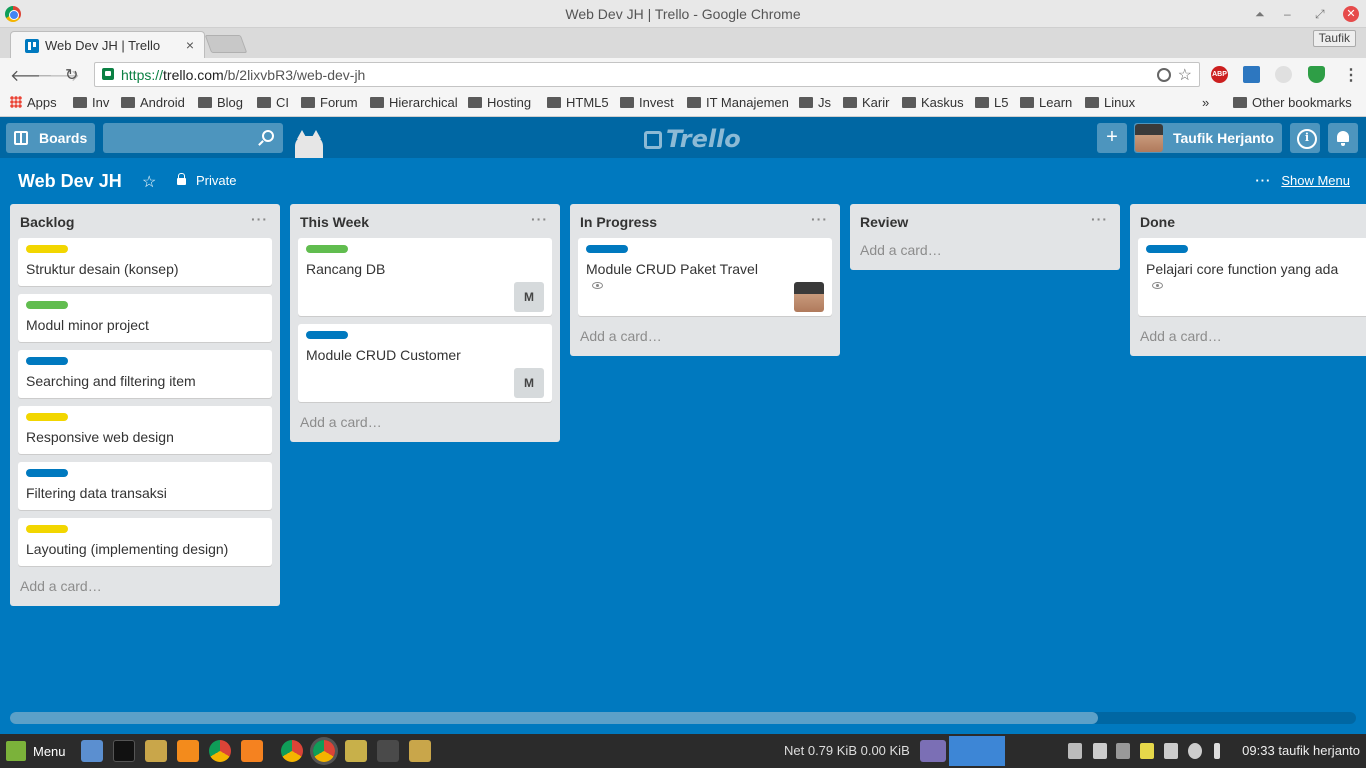 The image size is (1366, 768). I want to click on browser-tab: Web Dev JH | Trello ×, so click(107, 44).